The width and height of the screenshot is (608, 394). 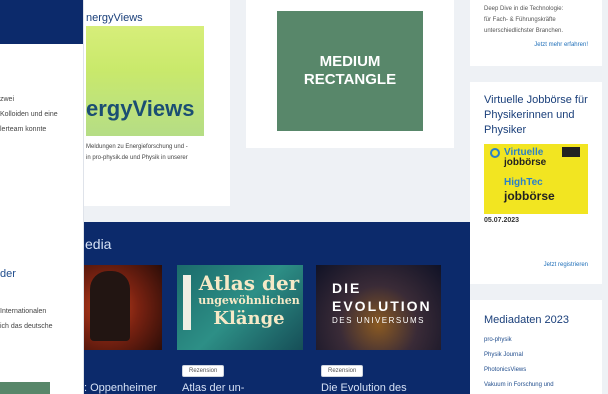 What do you see at coordinates (8, 274) in the screenshot?
I see `left-article-title: der` at bounding box center [8, 274].